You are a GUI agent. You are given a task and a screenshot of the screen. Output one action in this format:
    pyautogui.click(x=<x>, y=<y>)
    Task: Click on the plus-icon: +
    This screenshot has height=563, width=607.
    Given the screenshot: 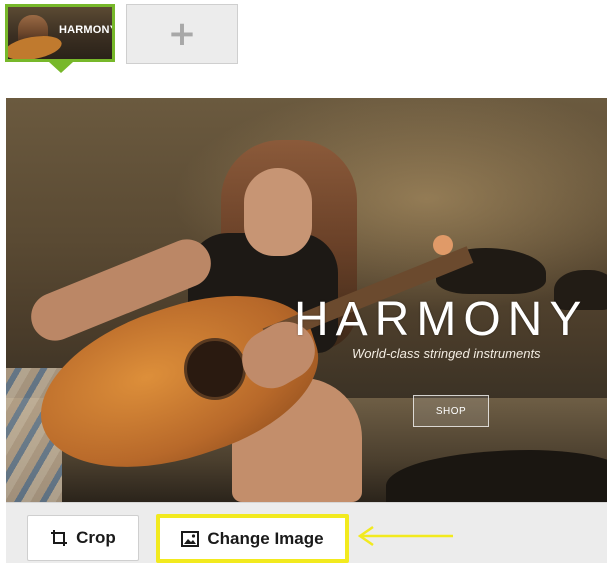 What is the action you would take?
    pyautogui.click(x=182, y=34)
    